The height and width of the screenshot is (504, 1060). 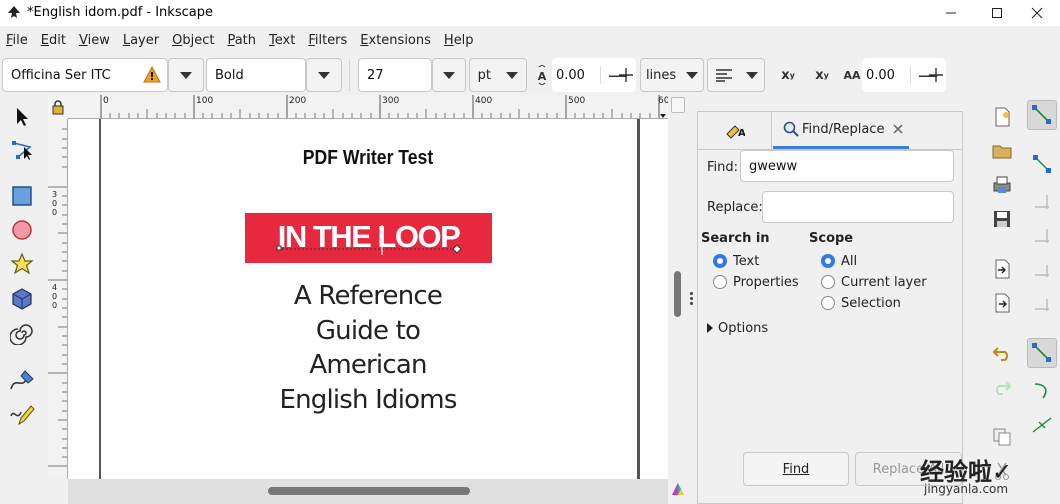 What do you see at coordinates (710, 328) in the screenshot?
I see `expander-arrow-icon` at bounding box center [710, 328].